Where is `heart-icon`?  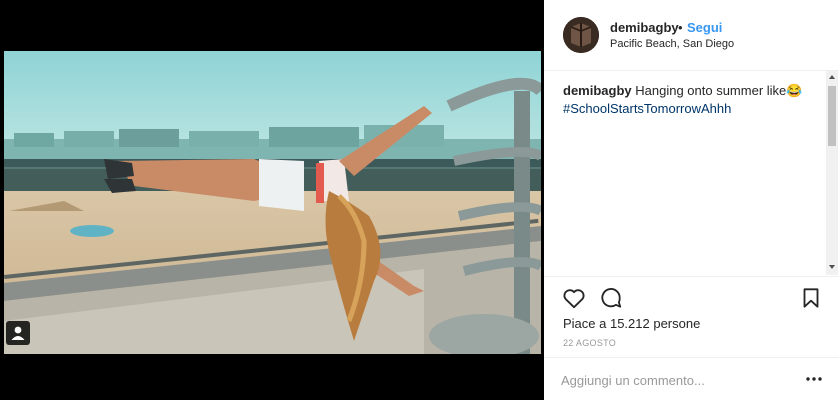
heart-icon is located at coordinates (574, 298).